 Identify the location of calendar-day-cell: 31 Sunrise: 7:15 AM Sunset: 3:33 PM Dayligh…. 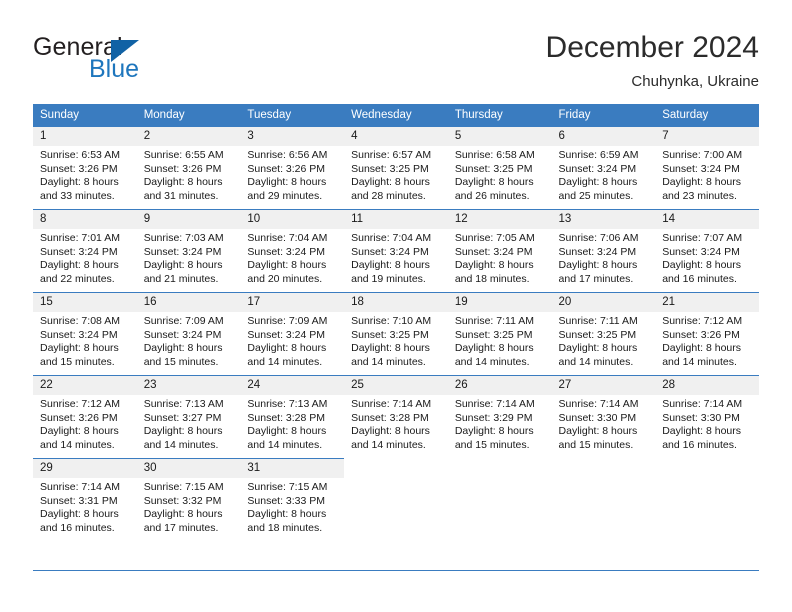
(292, 499).